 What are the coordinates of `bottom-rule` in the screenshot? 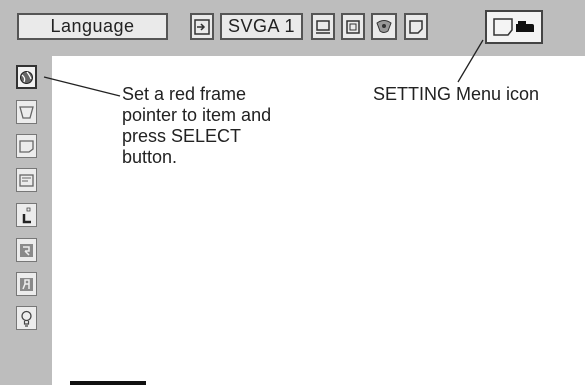 It's located at (108, 383).